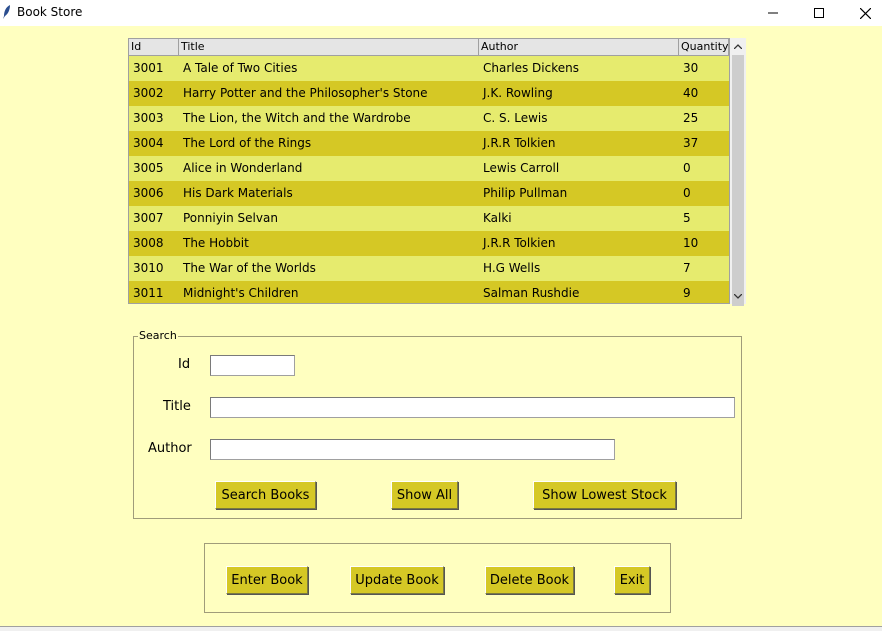 Image resolution: width=882 pixels, height=631 pixels. Describe the element at coordinates (252, 365) in the screenshot. I see `id-input` at that location.